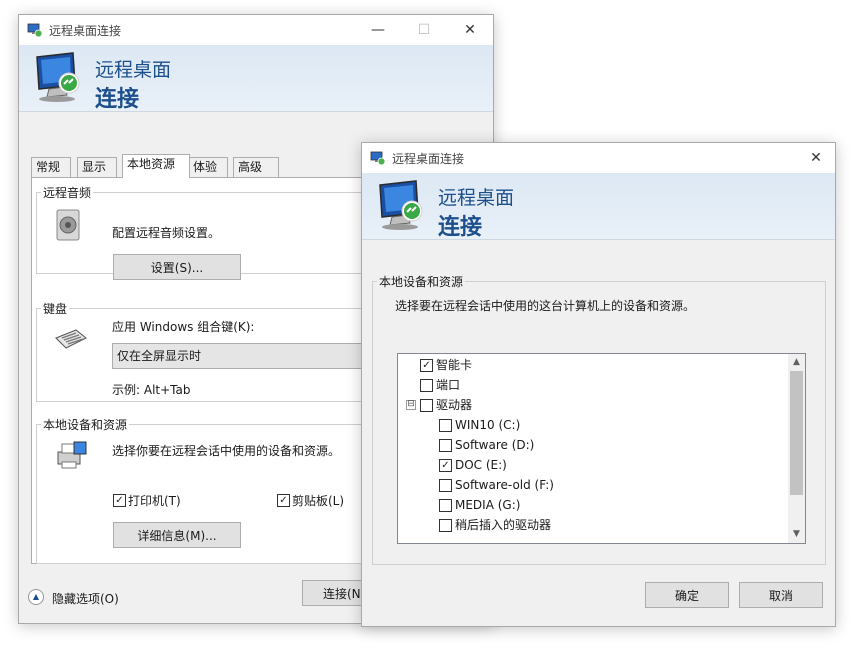 This screenshot has width=863, height=654. I want to click on drive-e-checkbox: ✓, so click(445, 465).